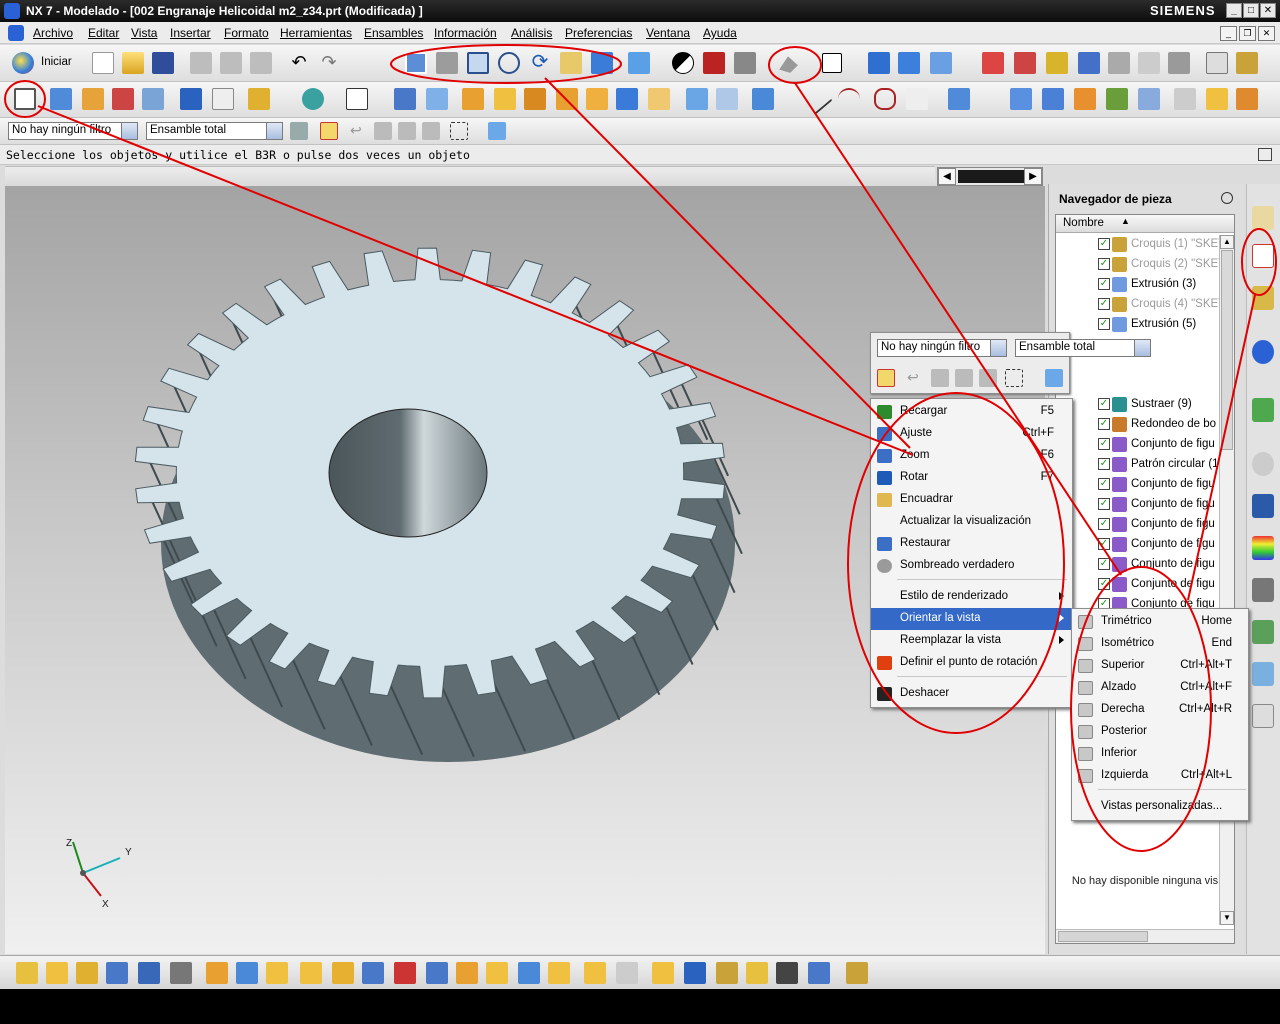 This screenshot has height=1024, width=1280. I want to click on doc-restore-button: ❐, so click(1247, 33).